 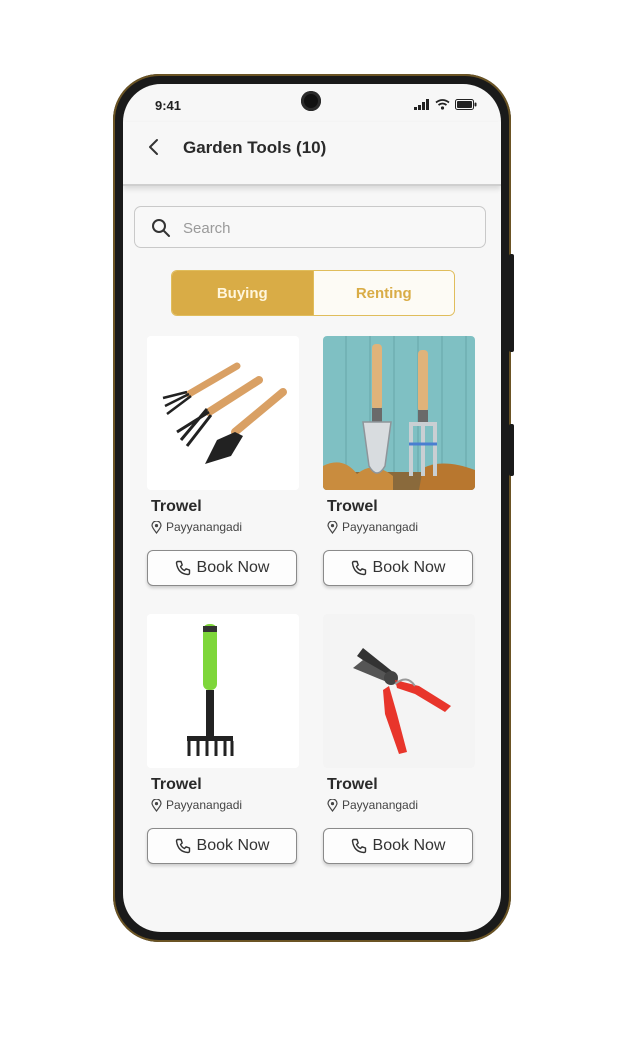 I want to click on search-bar, so click(x=310, y=227).